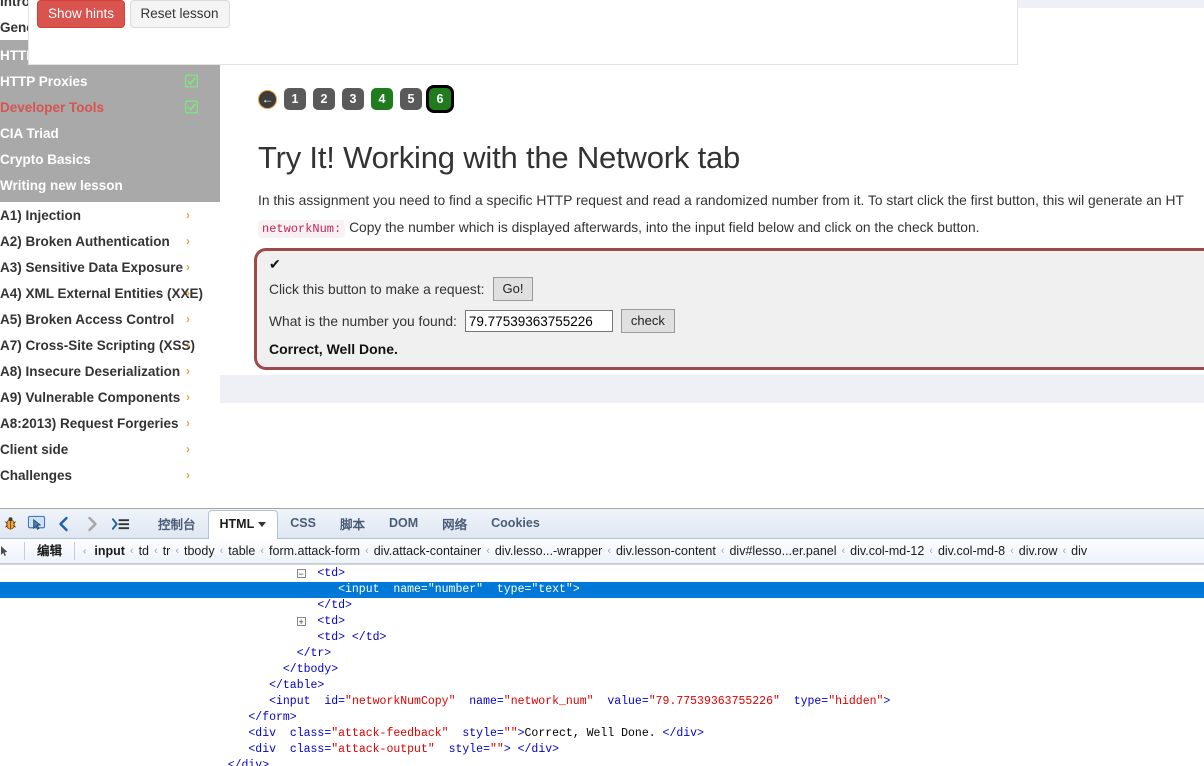 This screenshot has width=1204, height=766. Describe the element at coordinates (110, 345) in the screenshot. I see `sidebar-item-a7-xss: A7) Cross-Site Scripting (XSS) ›` at that location.